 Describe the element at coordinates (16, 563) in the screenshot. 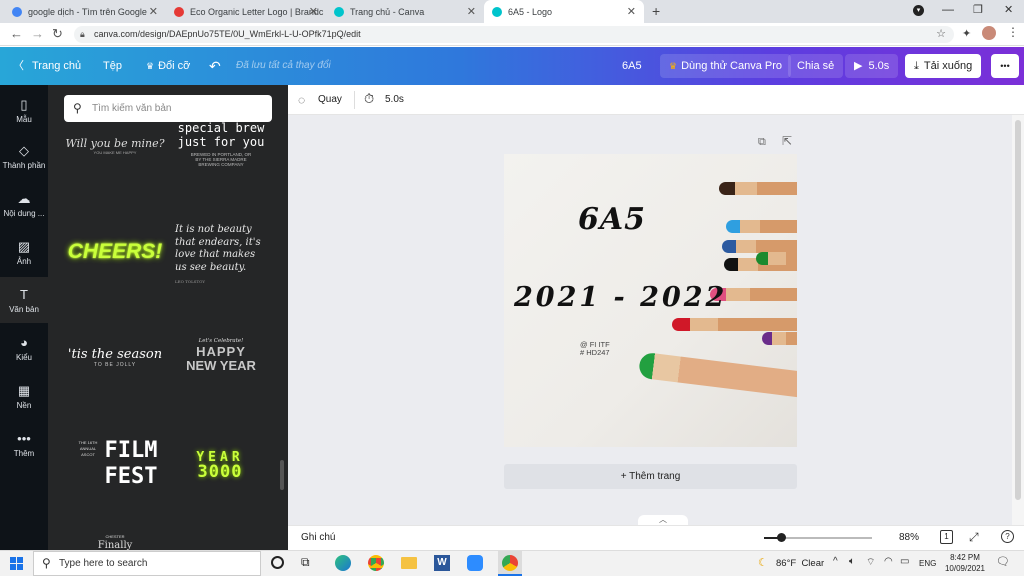

I see `windows-start-icon` at that location.